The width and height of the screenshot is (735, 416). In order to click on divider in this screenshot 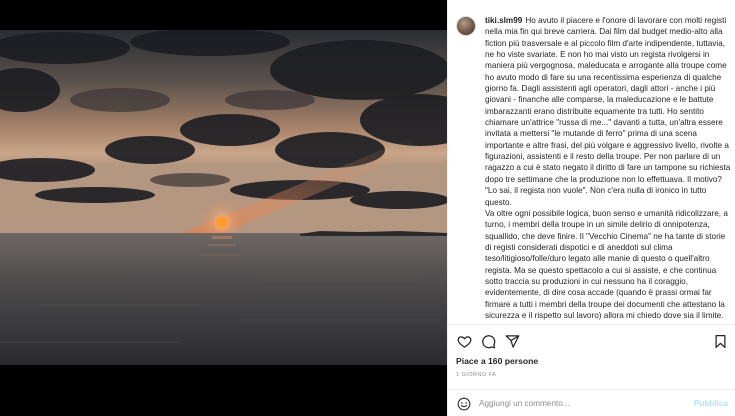, I will do `click(591, 324)`.